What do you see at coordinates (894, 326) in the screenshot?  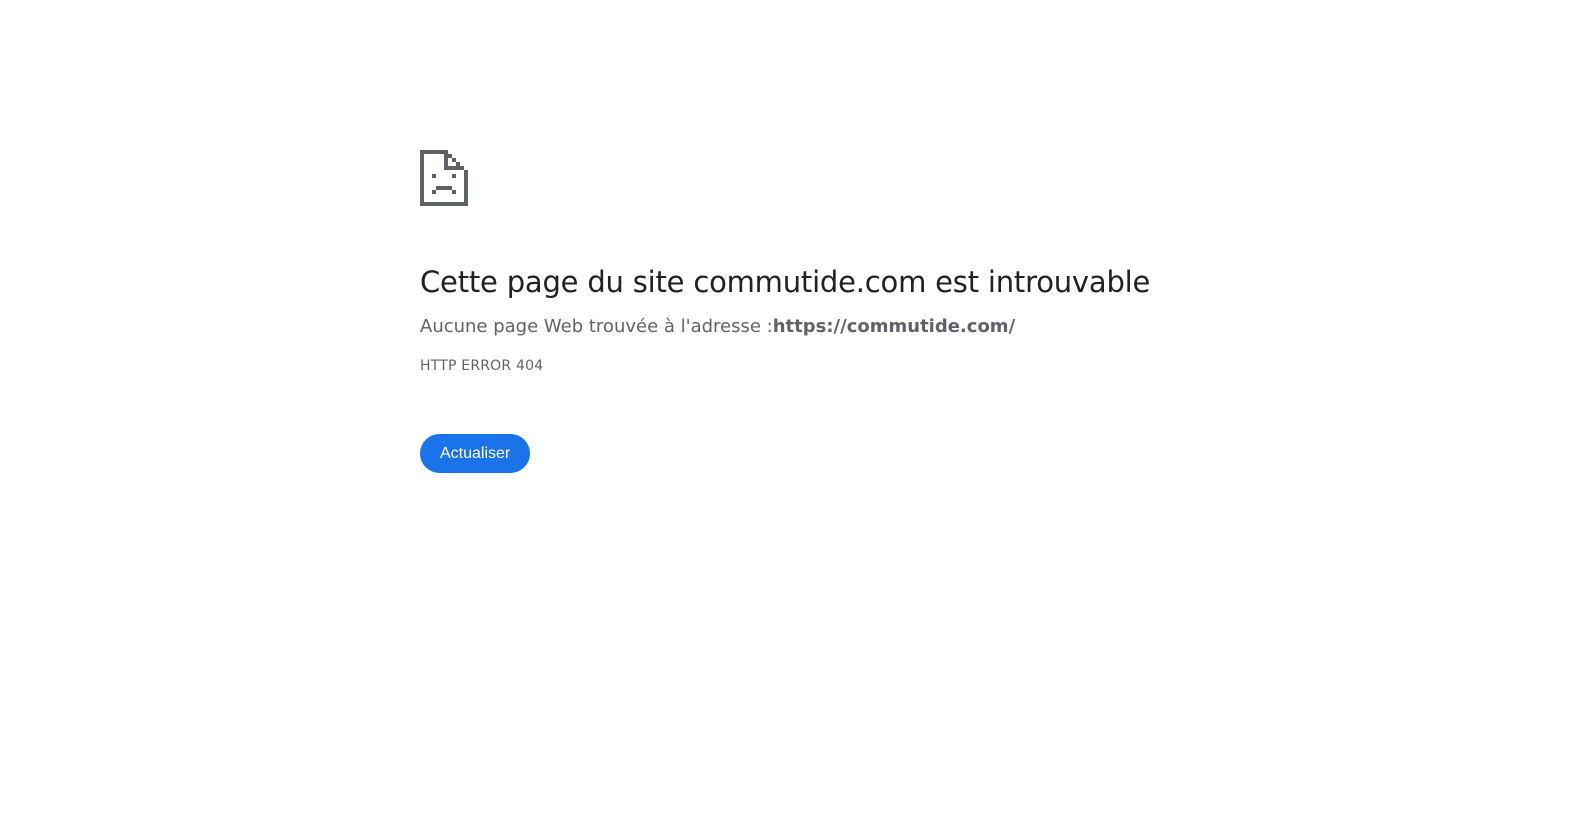 I see `error-url: https://commutide.com/` at bounding box center [894, 326].